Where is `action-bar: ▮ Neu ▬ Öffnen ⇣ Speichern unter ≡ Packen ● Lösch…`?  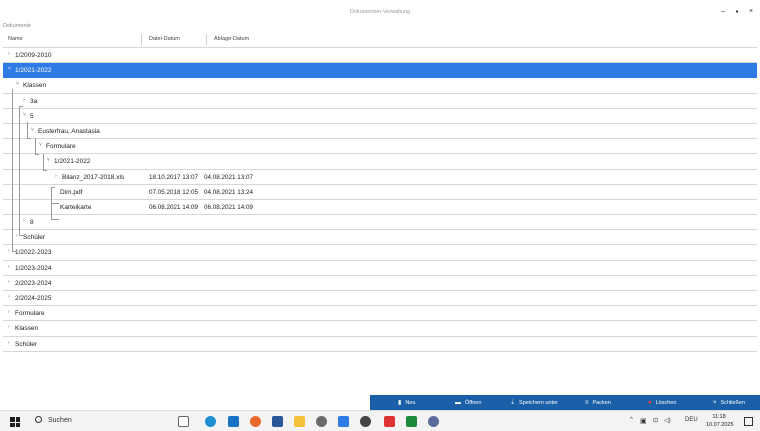
action-bar: ▮ Neu ▬ Öffnen ⇣ Speichern unter ≡ Packen ● Lösch… is located at coordinates (565, 402).